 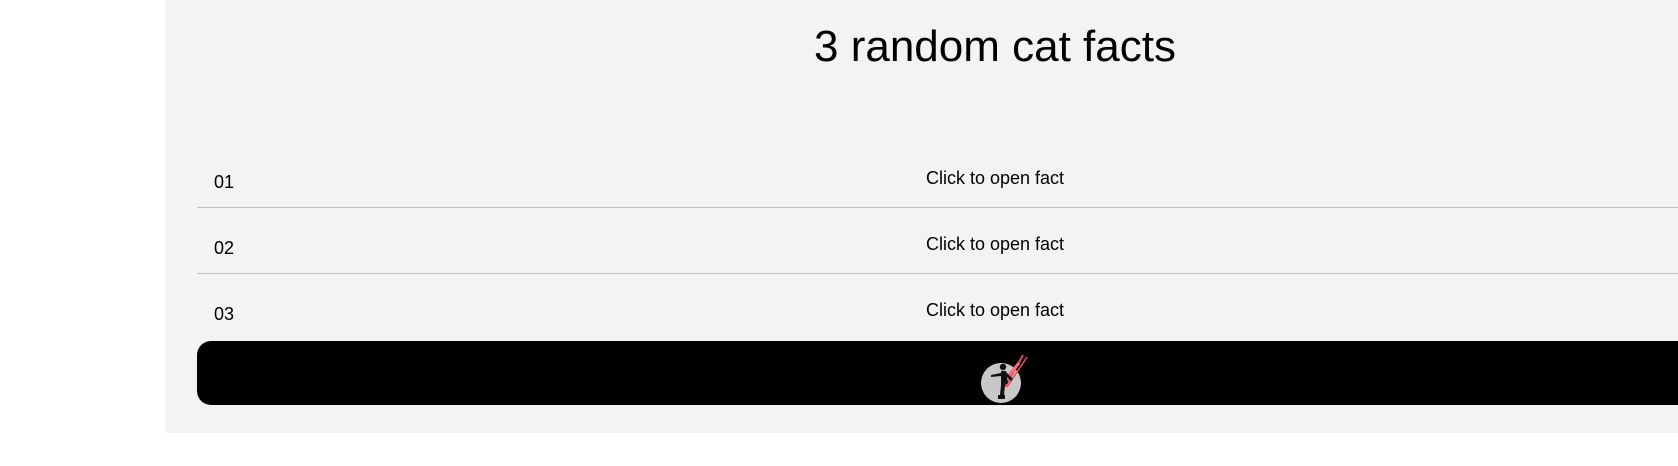 I want to click on fact-row-01: 01 Click to open fact, so click(x=937, y=175).